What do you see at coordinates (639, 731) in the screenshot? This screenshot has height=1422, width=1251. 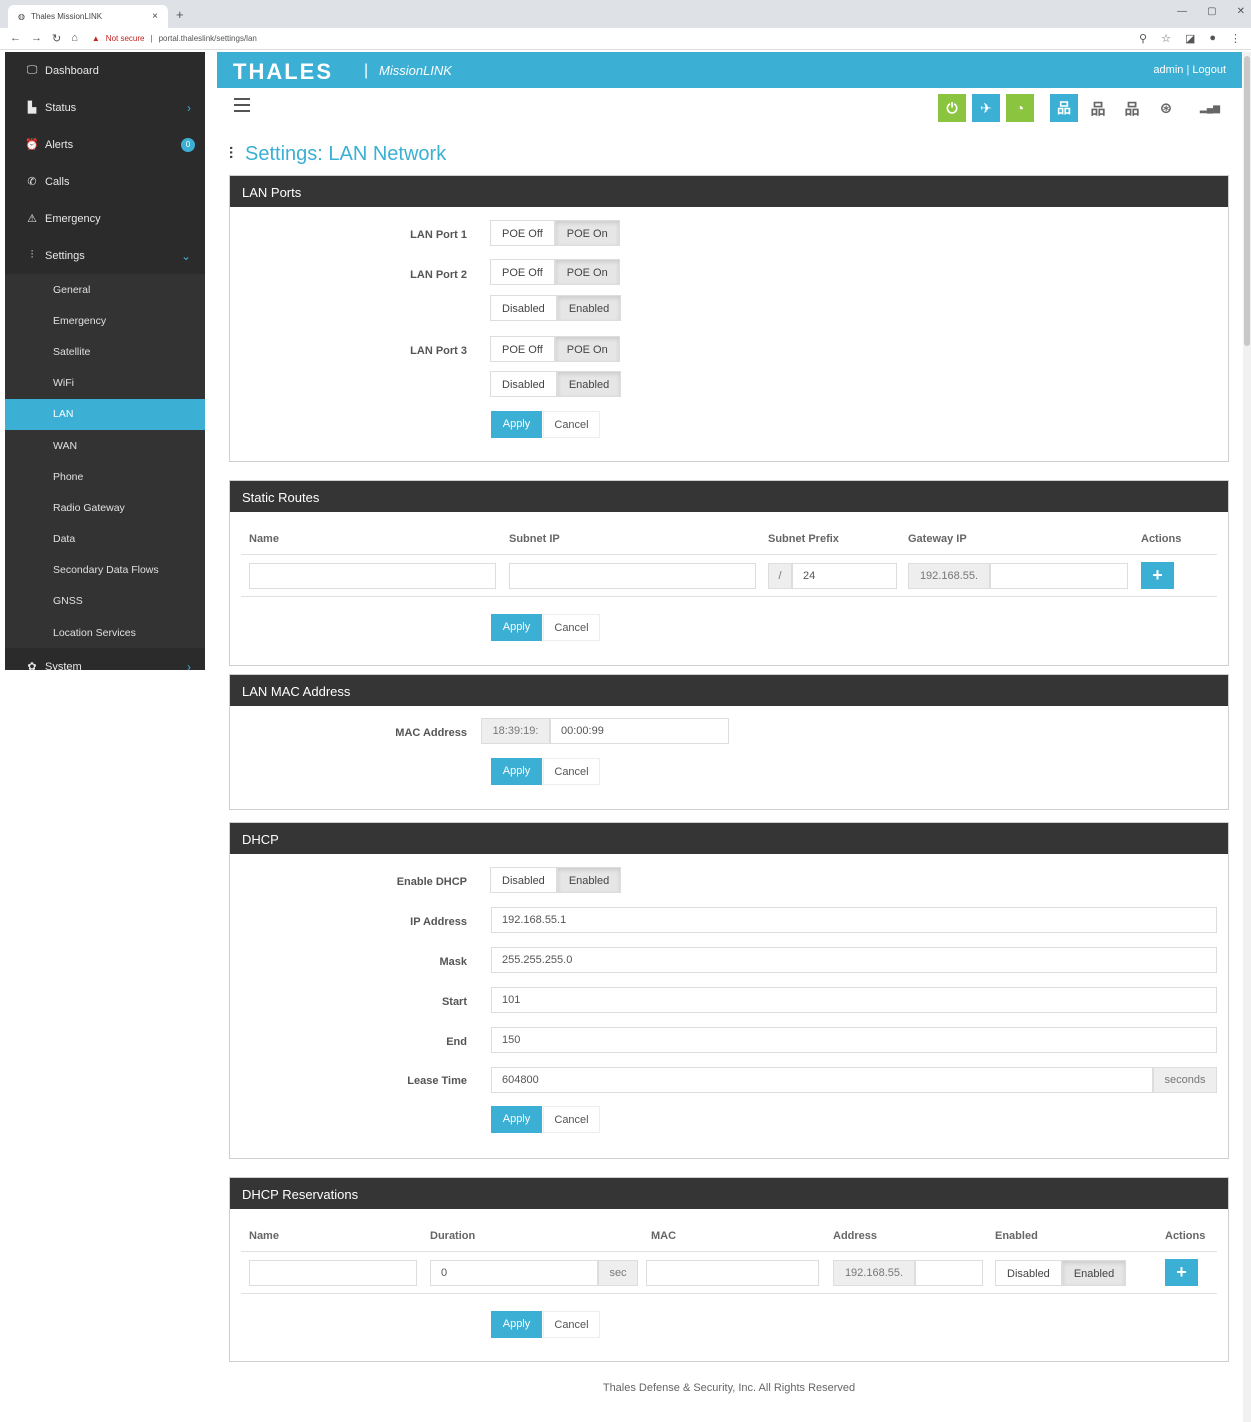 I see `mac-address-input: 00:00:99` at bounding box center [639, 731].